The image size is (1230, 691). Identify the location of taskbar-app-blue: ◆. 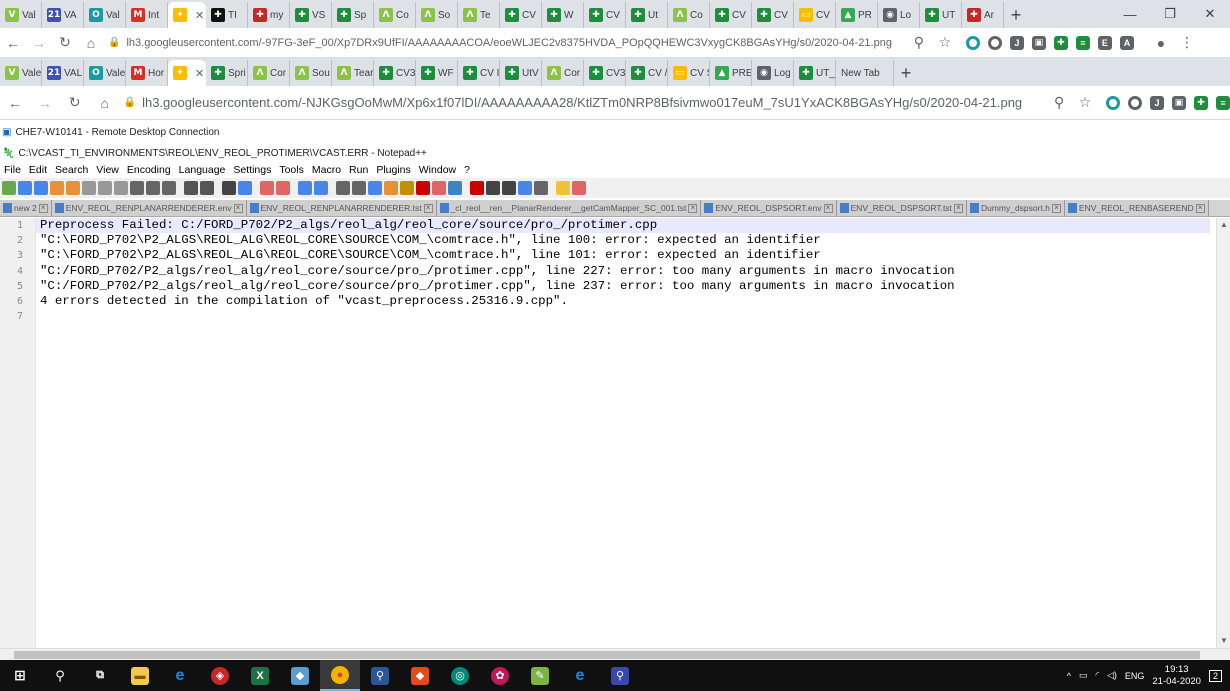
(300, 675).